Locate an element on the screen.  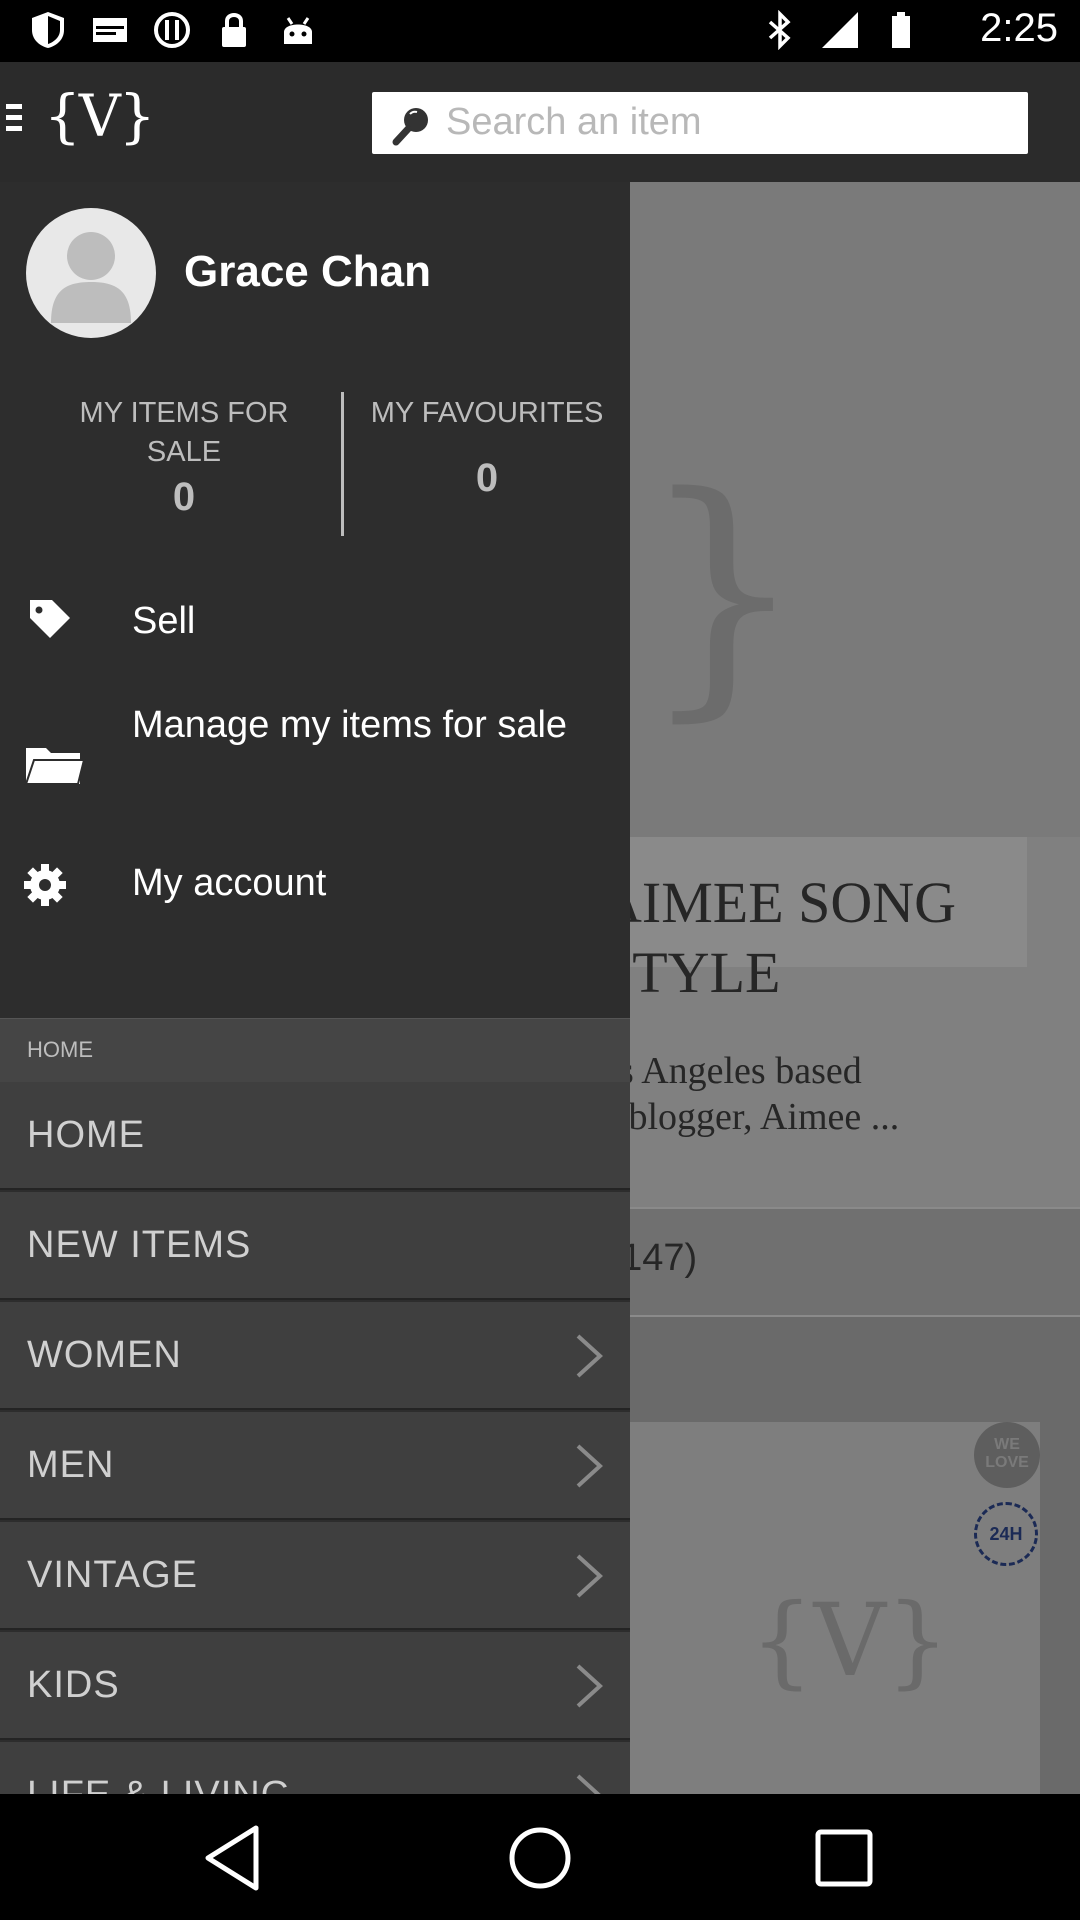
category-label: NEW ITEMS is located at coordinates (139, 1245).